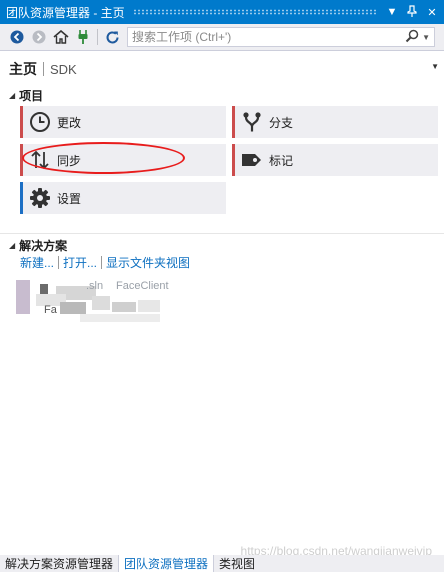  I want to click on project-name: SDK, so click(63, 69).